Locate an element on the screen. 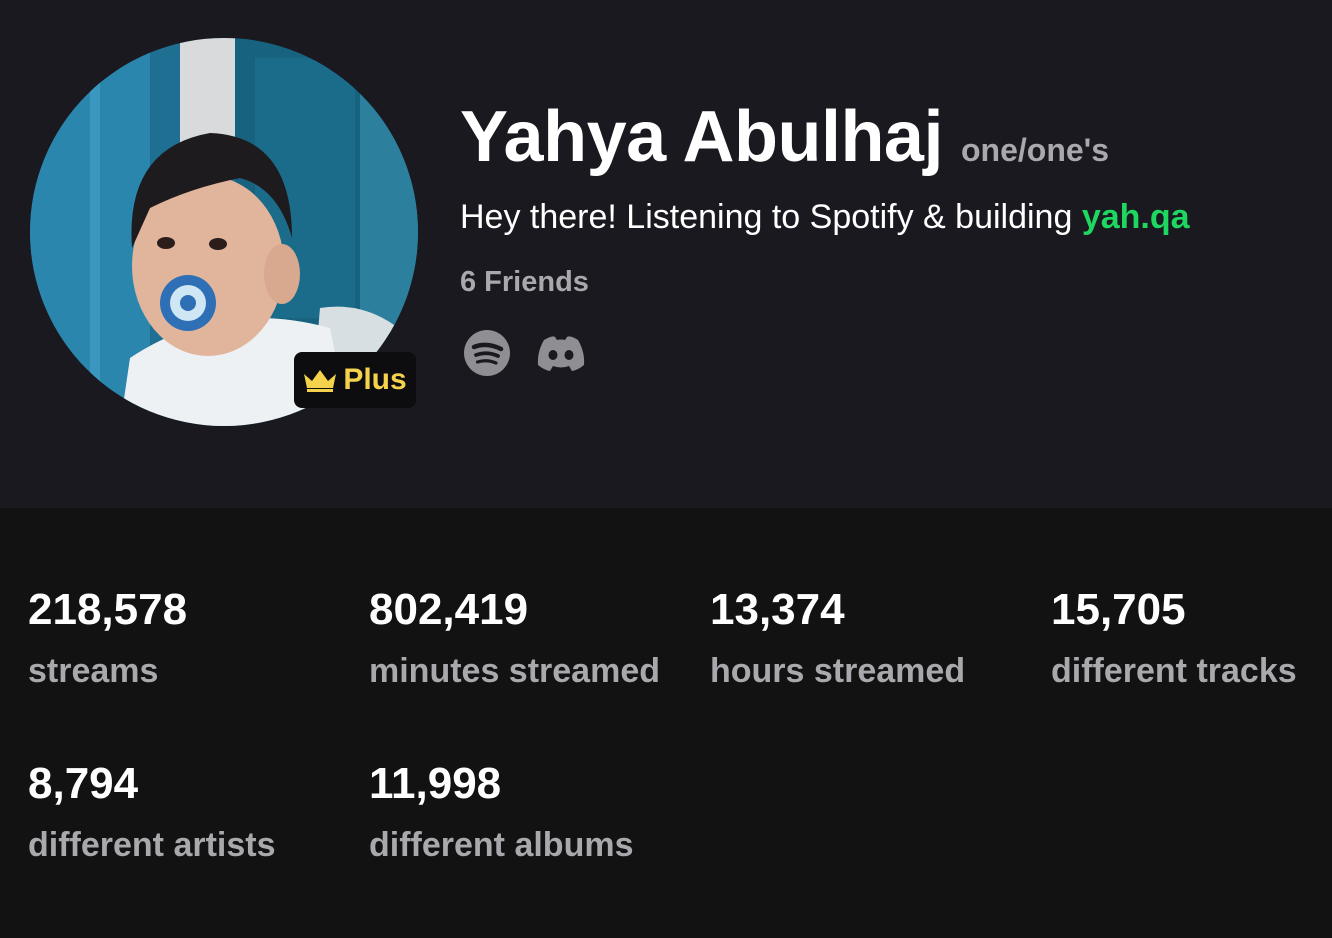 The image size is (1332, 938). stat-label: different albums is located at coordinates (501, 845).